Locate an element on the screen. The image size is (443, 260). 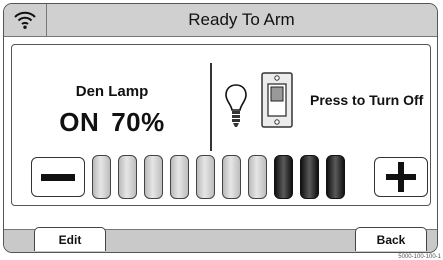
edit-button: Edit is located at coordinates (70, 239).